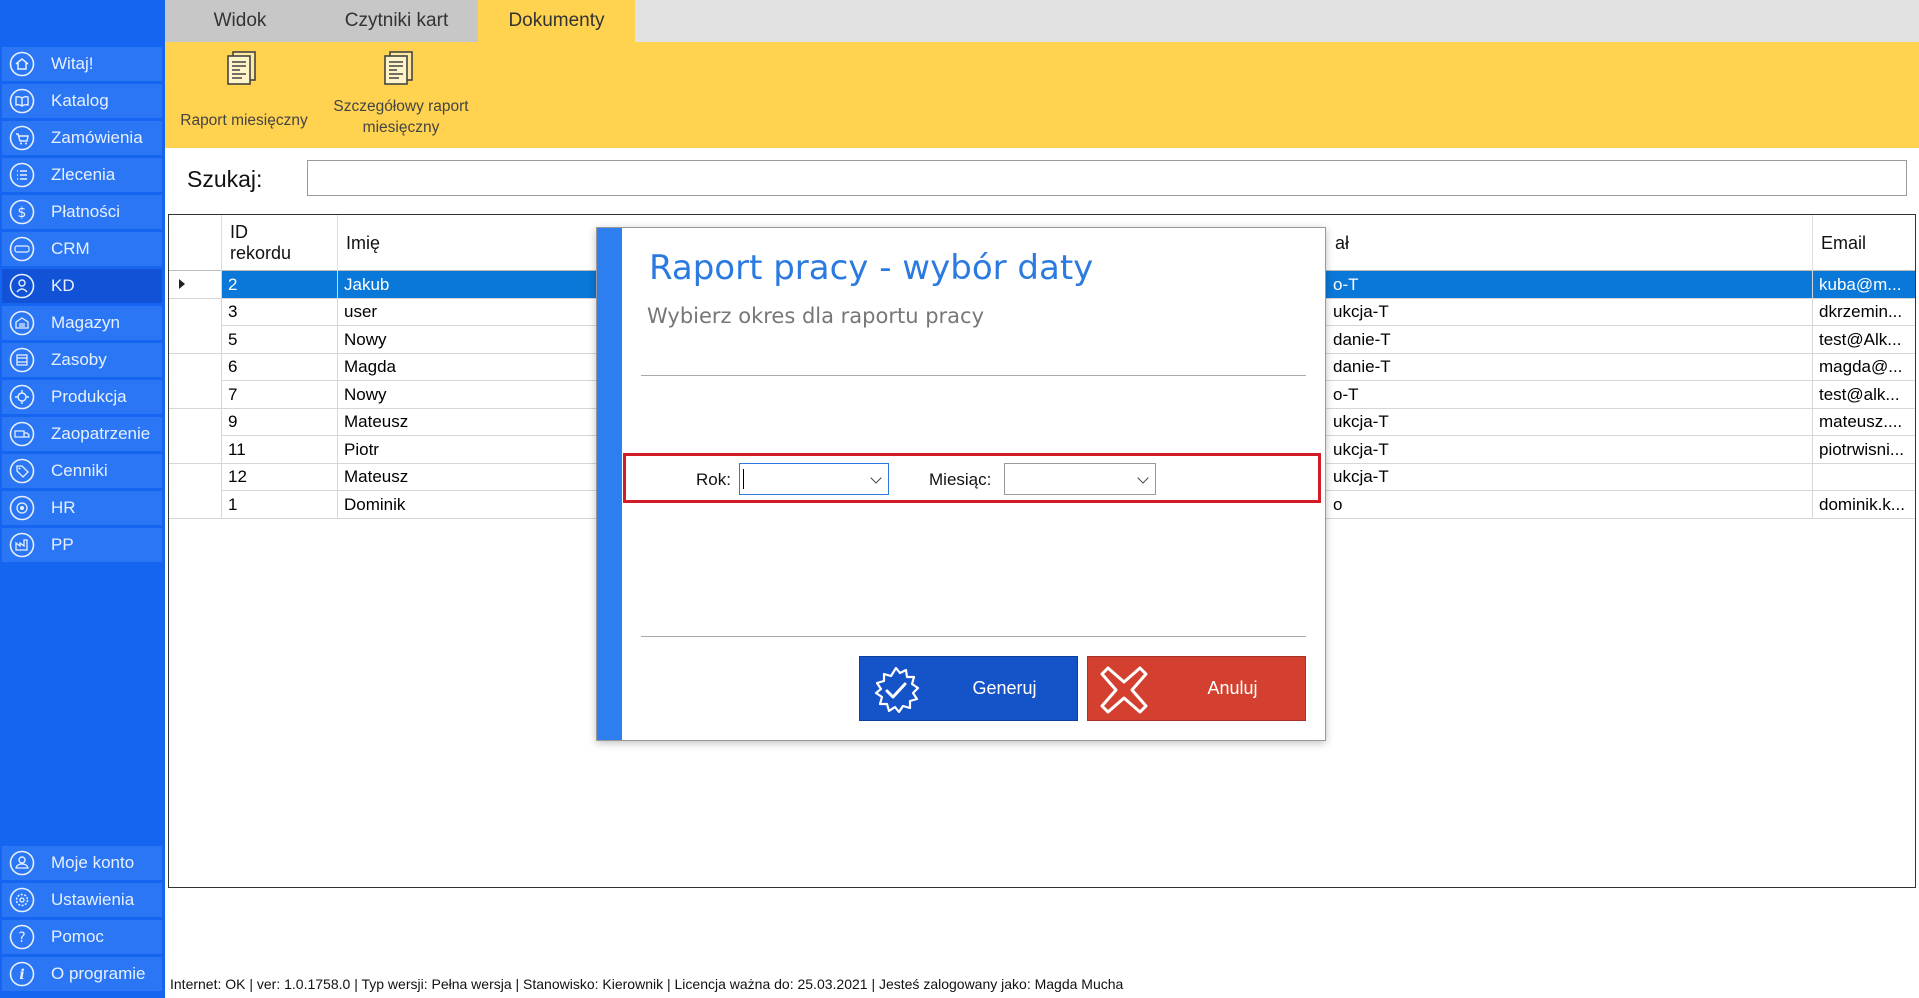 The height and width of the screenshot is (998, 1919). I want to click on cancel-button: Anuluj, so click(1196, 688).